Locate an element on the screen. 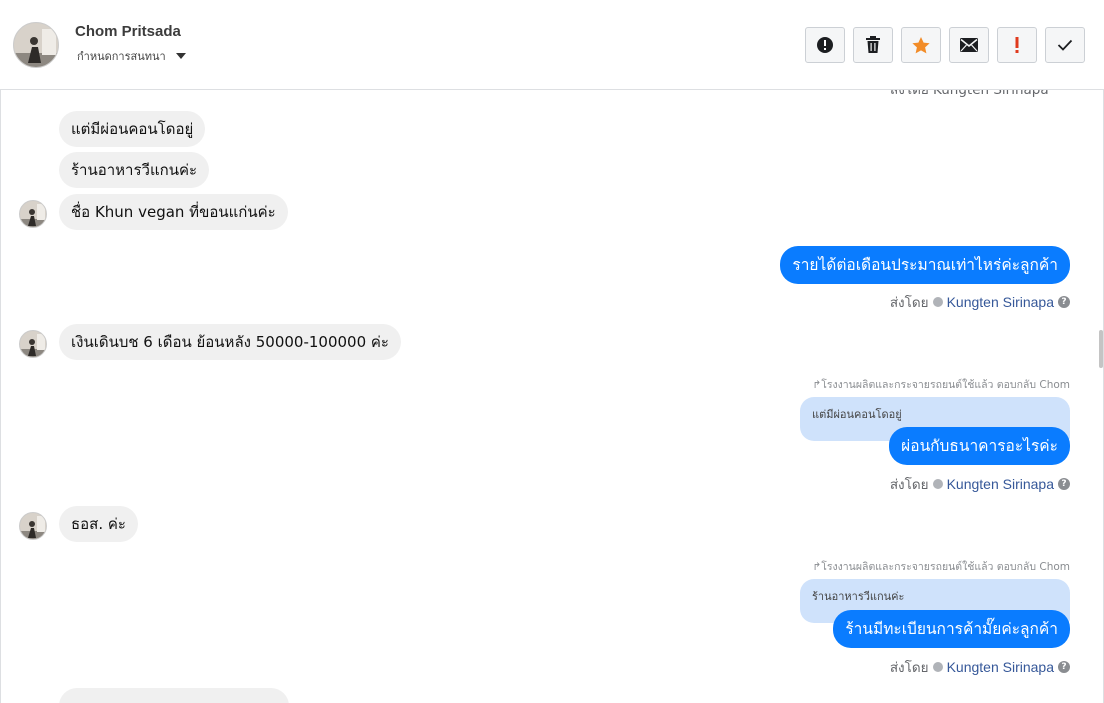  incoming-message: ร้านอาหารวีแกนค่ะ is located at coordinates (134, 170).